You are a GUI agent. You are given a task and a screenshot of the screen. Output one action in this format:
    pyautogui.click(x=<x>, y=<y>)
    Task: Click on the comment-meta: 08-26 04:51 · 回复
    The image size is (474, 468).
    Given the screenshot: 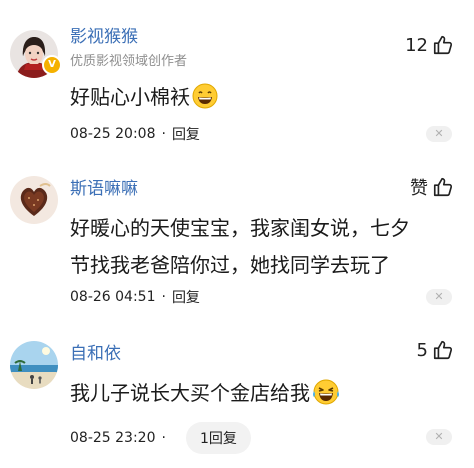 What is the action you would take?
    pyautogui.click(x=135, y=297)
    